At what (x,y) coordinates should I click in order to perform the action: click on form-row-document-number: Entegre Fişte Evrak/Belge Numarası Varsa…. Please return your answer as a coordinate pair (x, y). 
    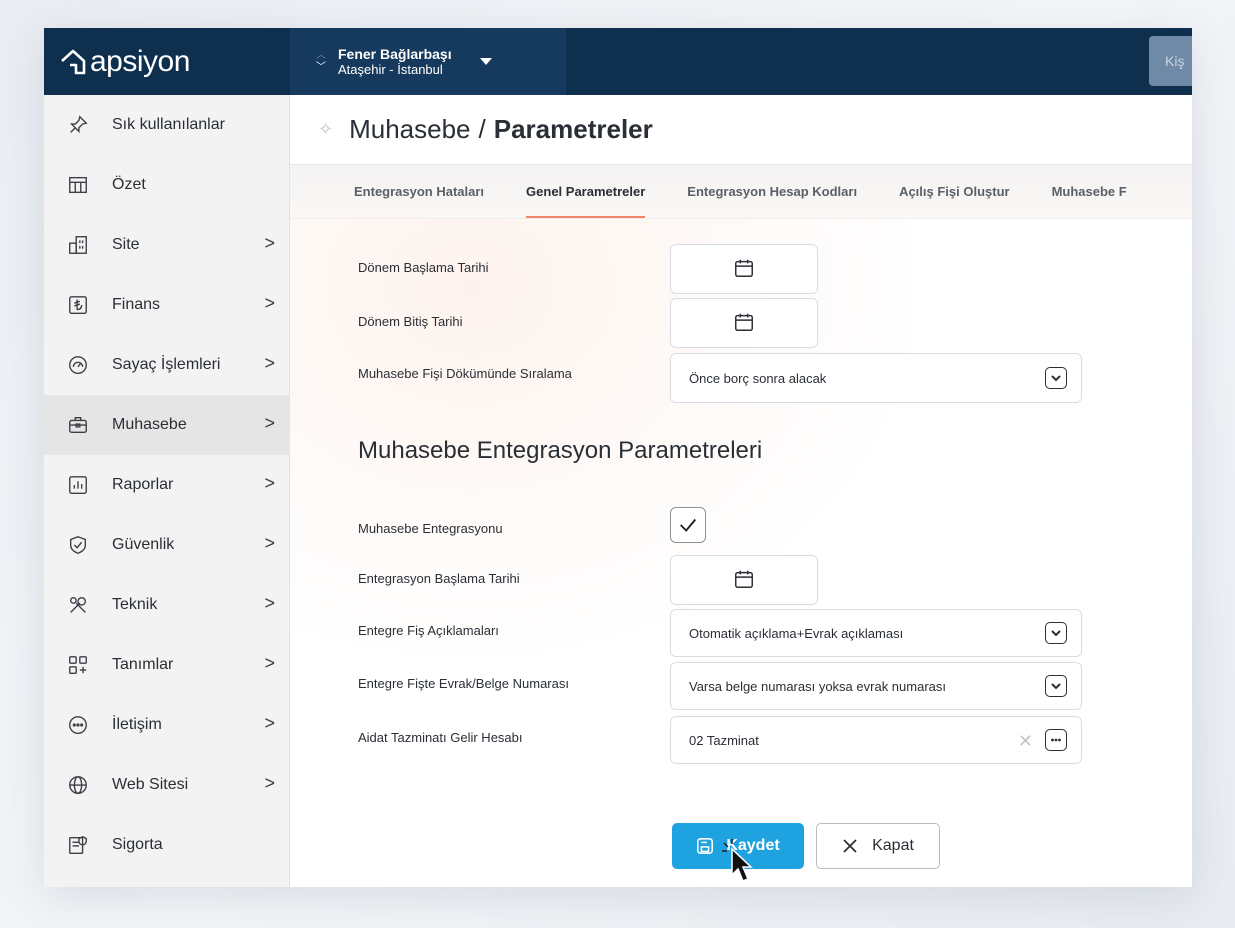
    Looking at the image, I should click on (758, 687).